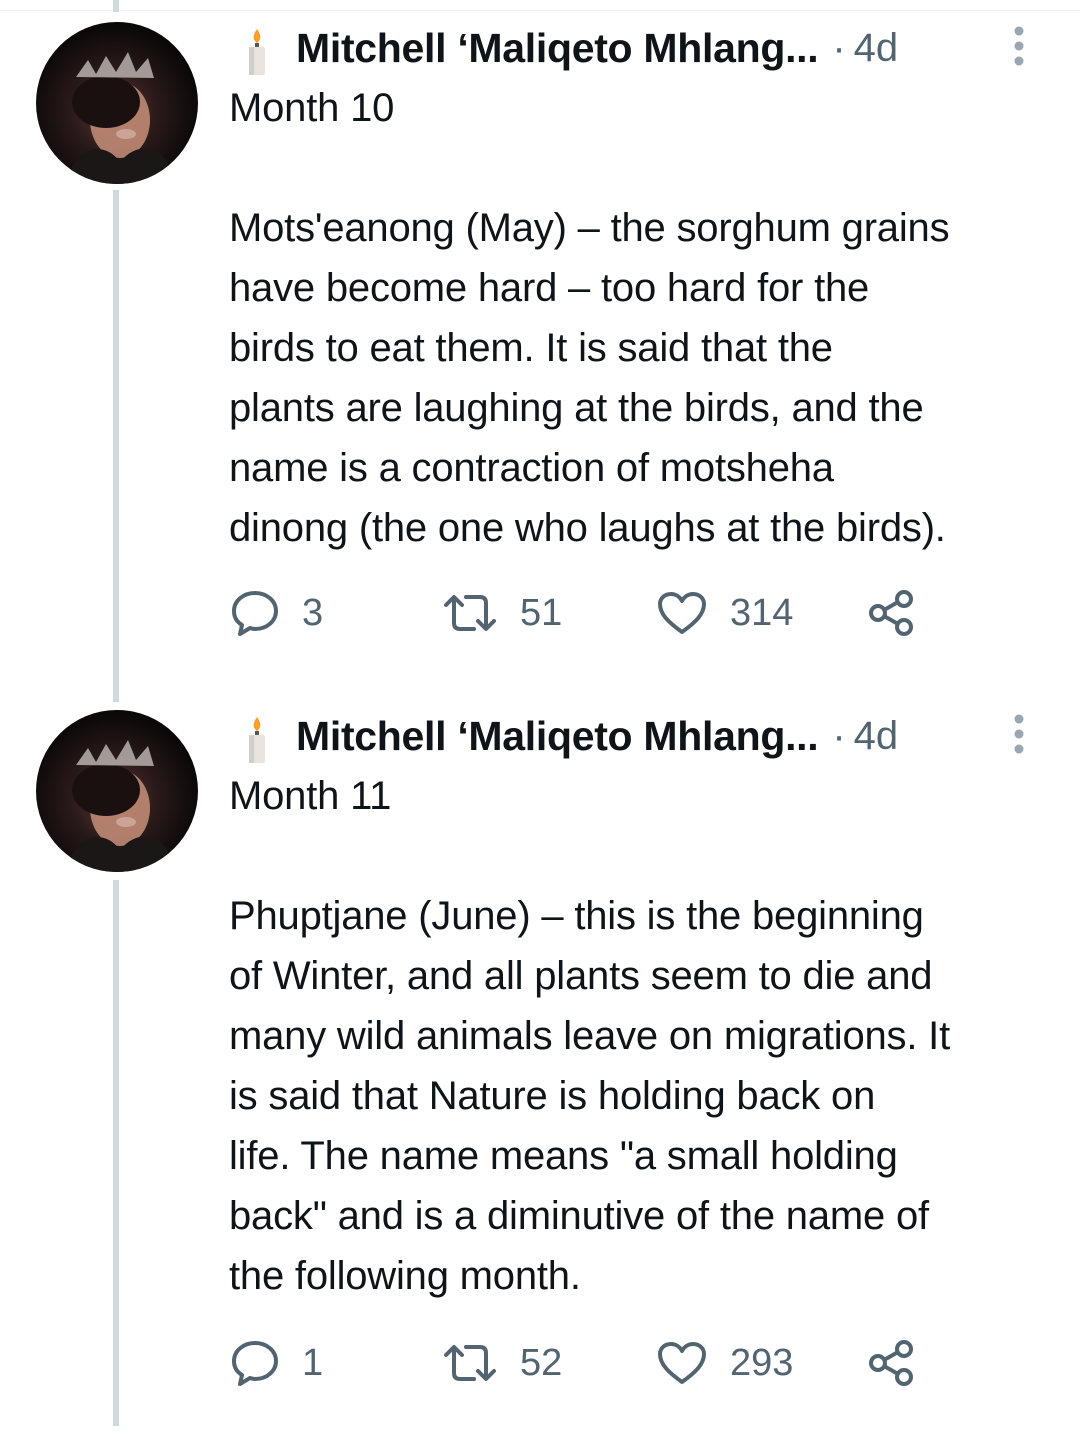 This screenshot has height=1435, width=1080. What do you see at coordinates (724, 613) in the screenshot?
I see `like-button: 314` at bounding box center [724, 613].